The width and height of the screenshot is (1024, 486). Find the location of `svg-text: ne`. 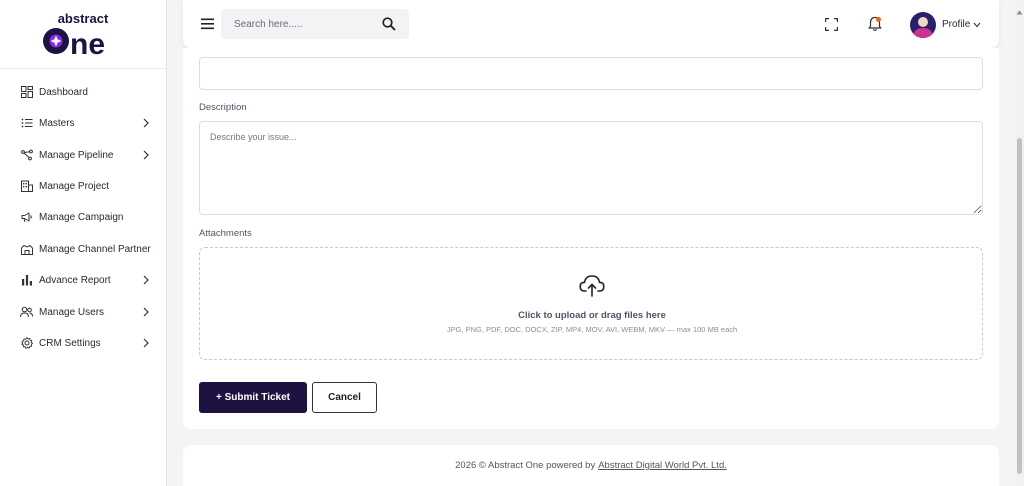

svg-text: ne is located at coordinates (87, 43).